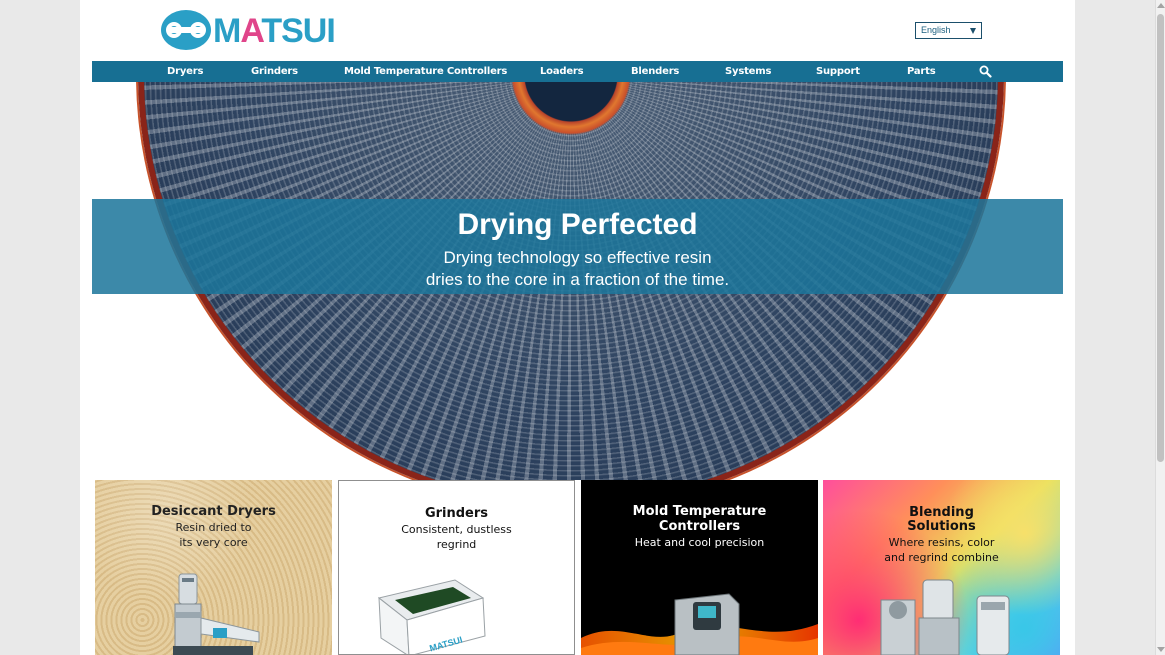  I want to click on card-subtitle-line2: and regrind combine, so click(941, 557).